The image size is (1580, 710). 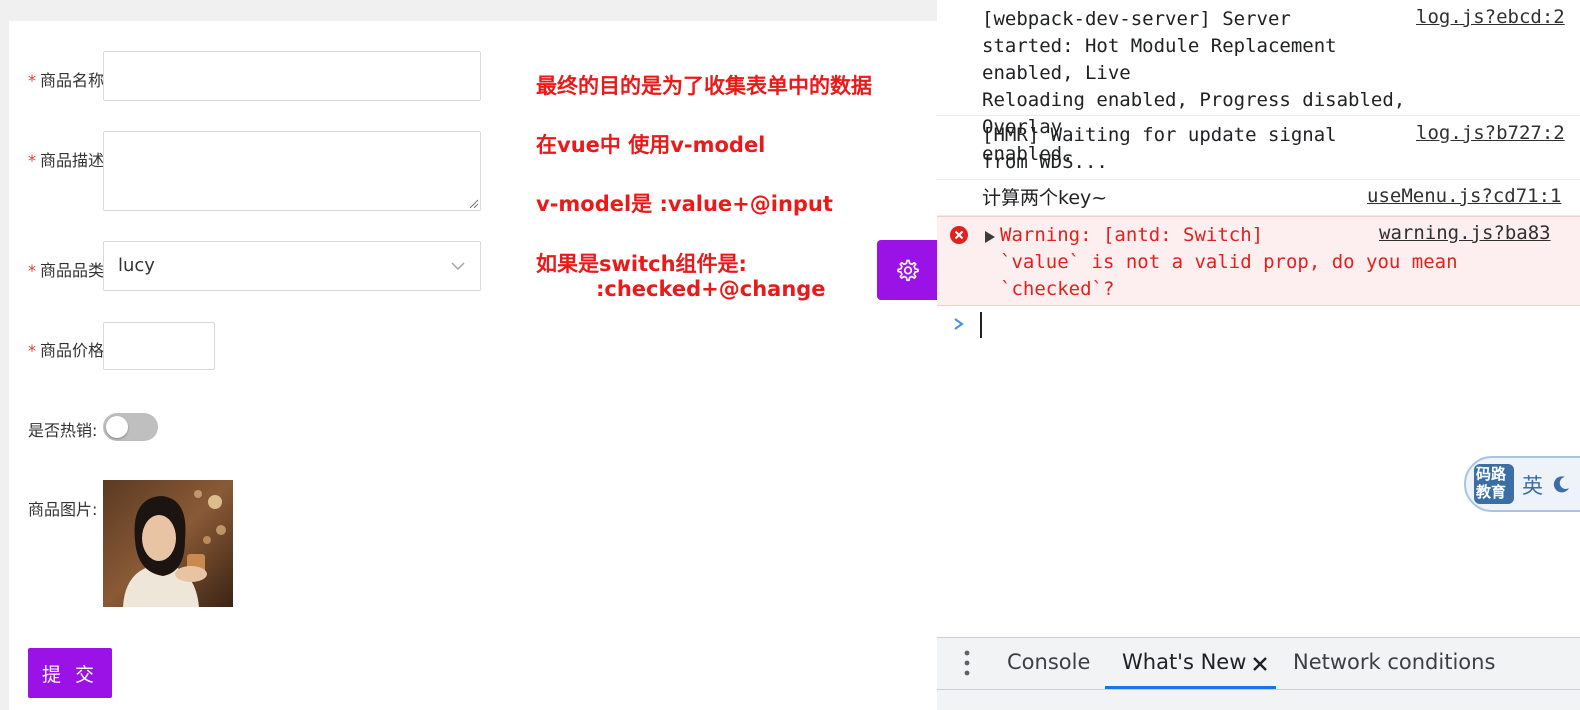 What do you see at coordinates (684, 204) in the screenshot?
I see `note-line: v-model是 :value+@input` at bounding box center [684, 204].